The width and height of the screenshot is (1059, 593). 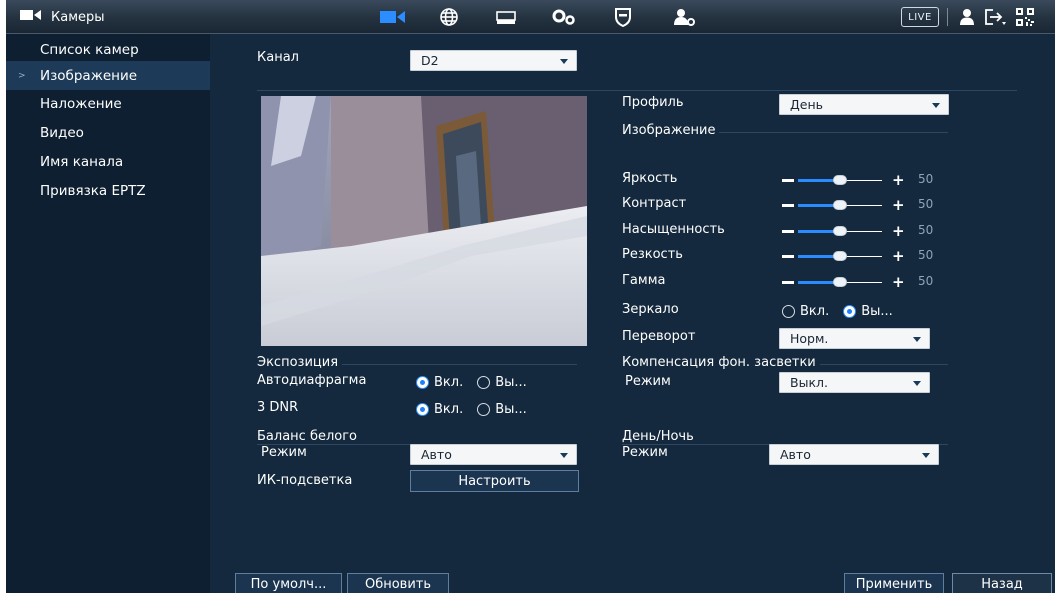 What do you see at coordinates (894, 583) in the screenshot?
I see `apply-button: Применить` at bounding box center [894, 583].